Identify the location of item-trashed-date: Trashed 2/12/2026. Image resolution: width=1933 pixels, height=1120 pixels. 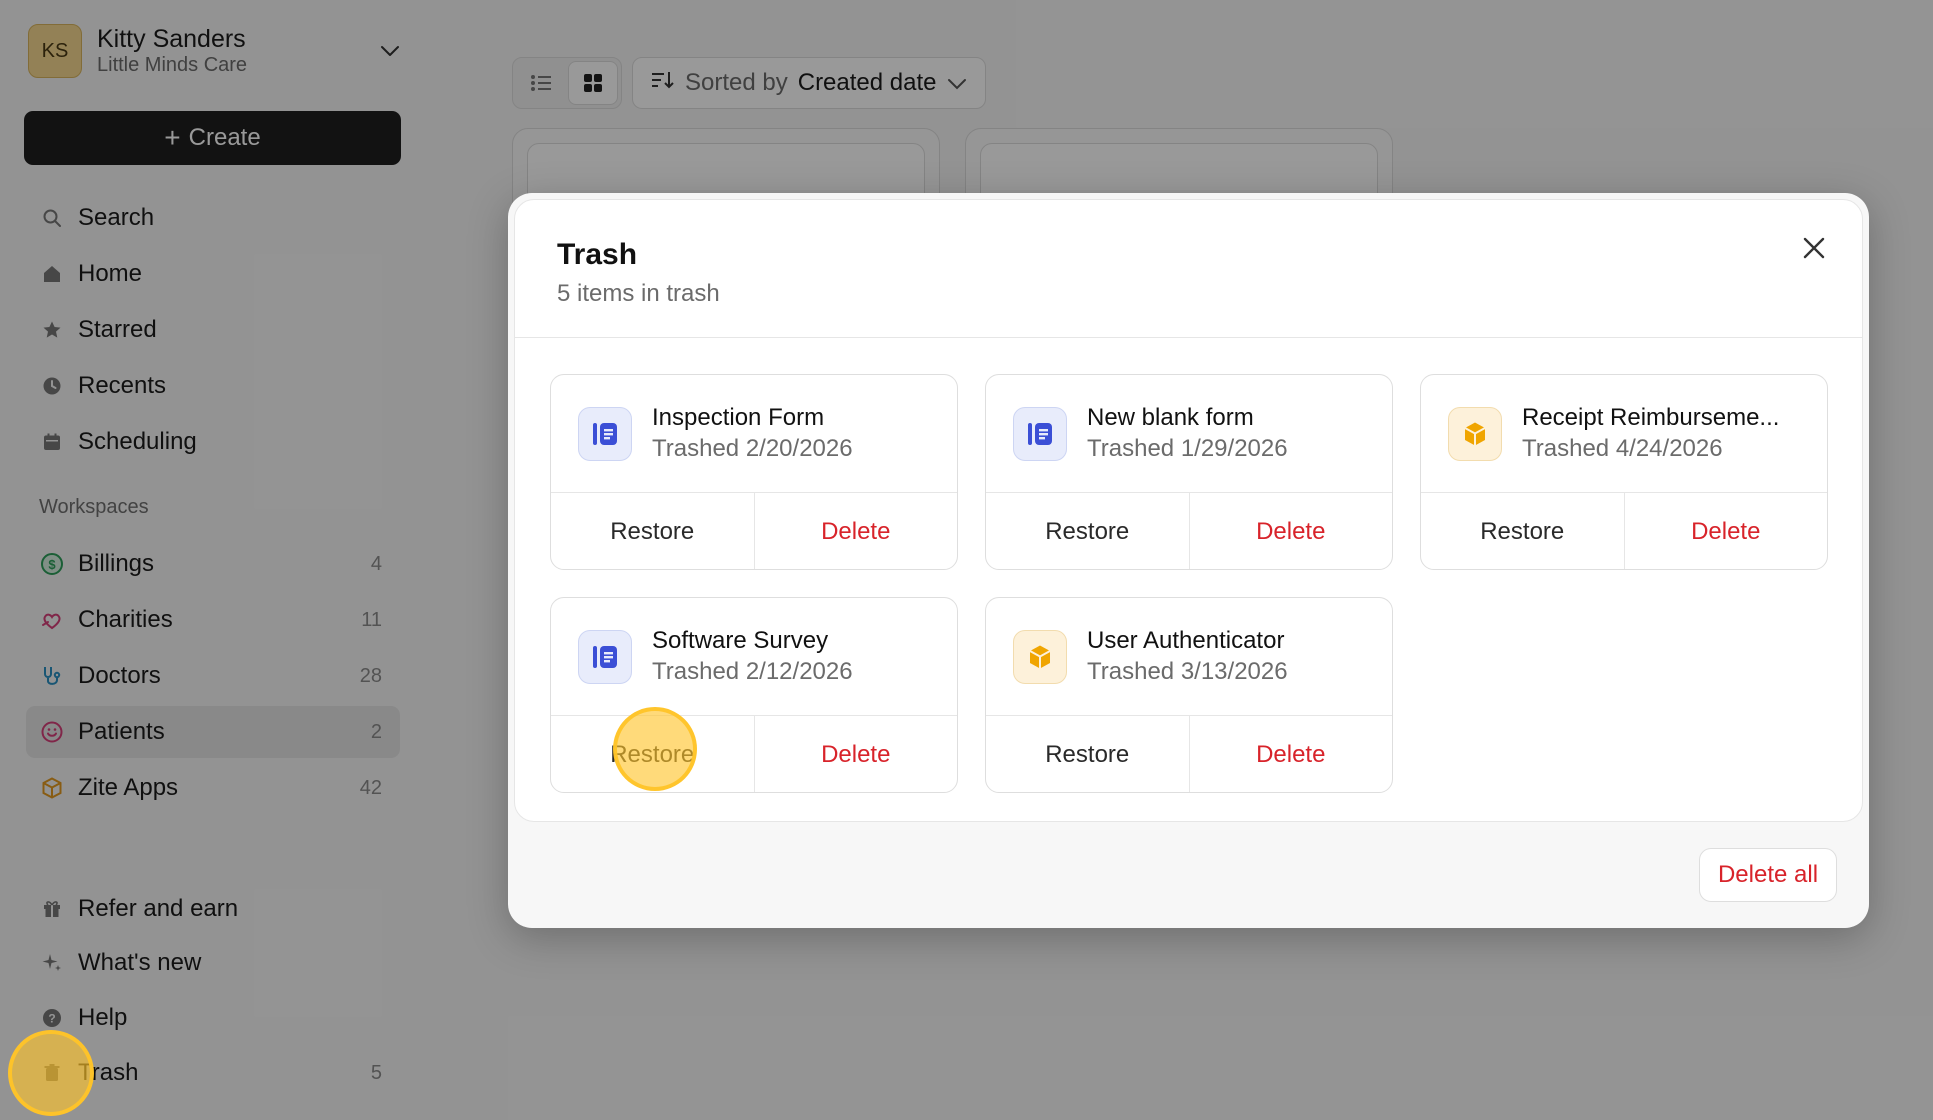
(752, 671).